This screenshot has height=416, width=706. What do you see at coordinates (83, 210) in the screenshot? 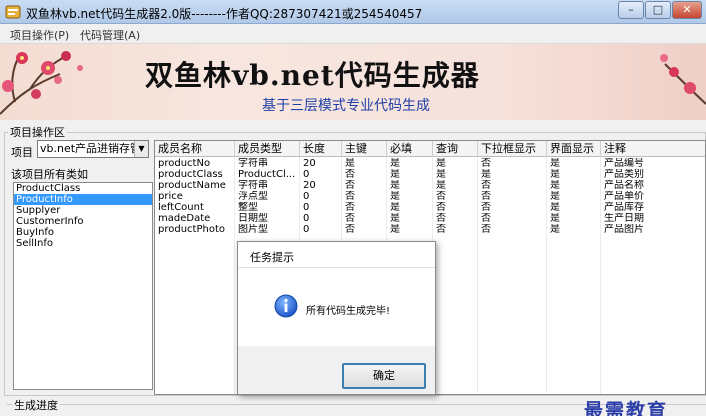
I see `list-item: Supplyer` at bounding box center [83, 210].